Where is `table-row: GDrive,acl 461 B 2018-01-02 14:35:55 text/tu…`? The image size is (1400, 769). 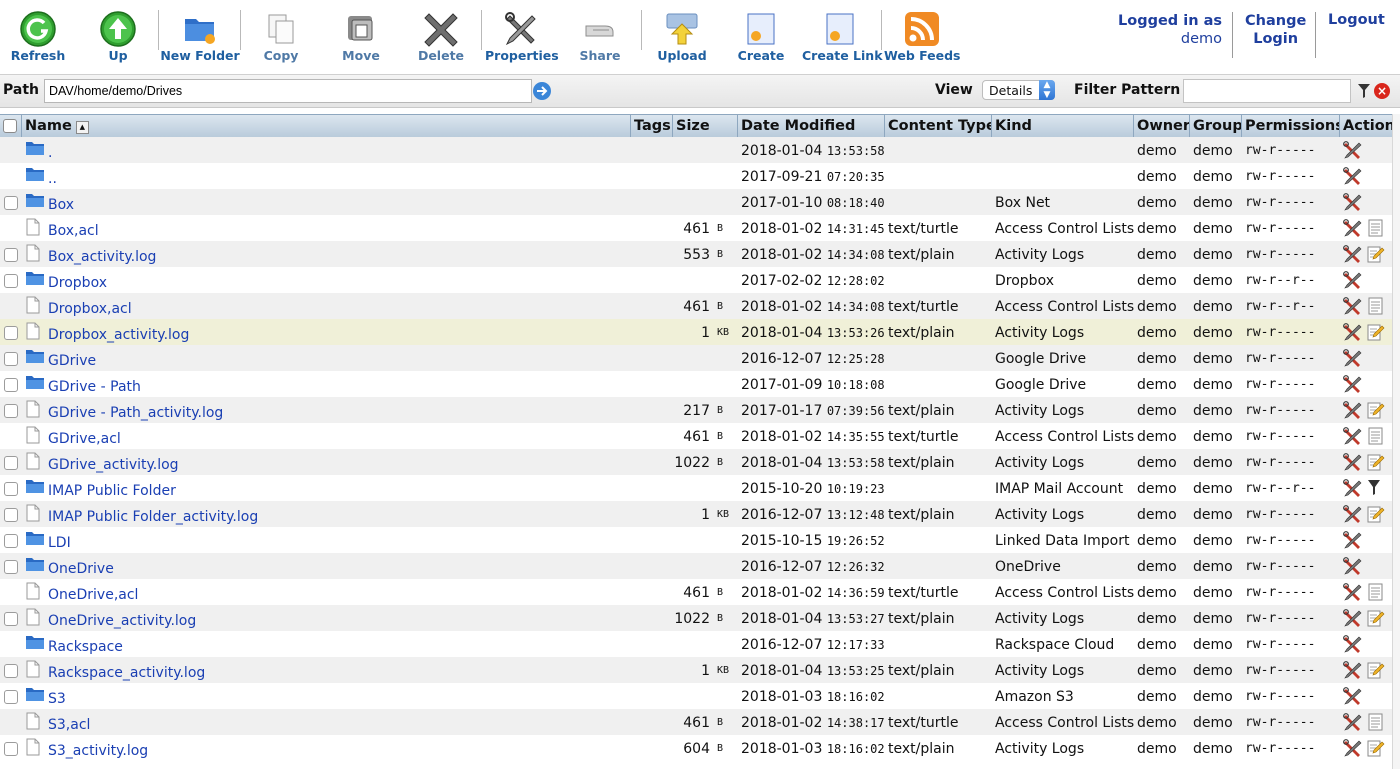
table-row: GDrive,acl 461 B 2018-01-02 14:35:55 text/tu… is located at coordinates (696, 436).